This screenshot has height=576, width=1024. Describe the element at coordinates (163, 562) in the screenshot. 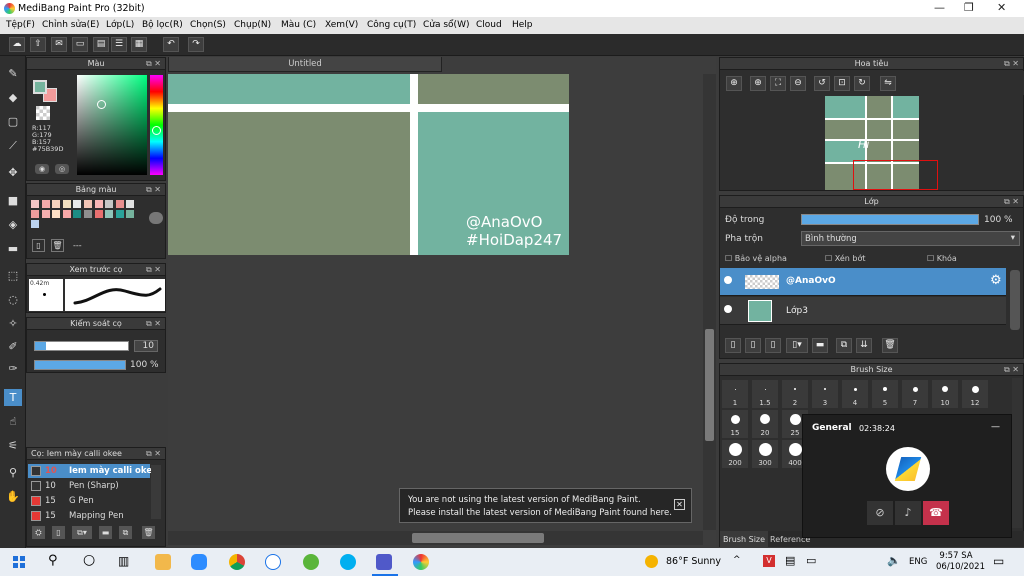

I see `file-explorer-icon` at that location.